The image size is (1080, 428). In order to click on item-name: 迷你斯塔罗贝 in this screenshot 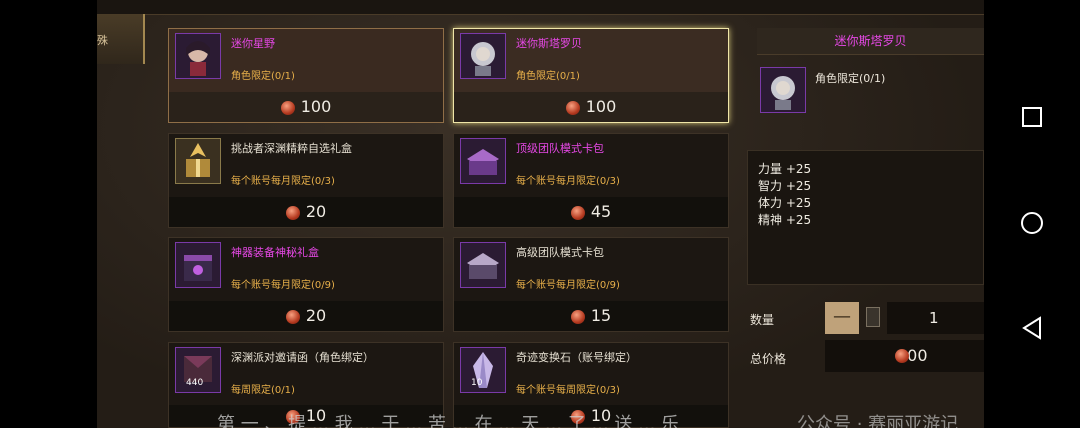, I will do `click(549, 43)`.